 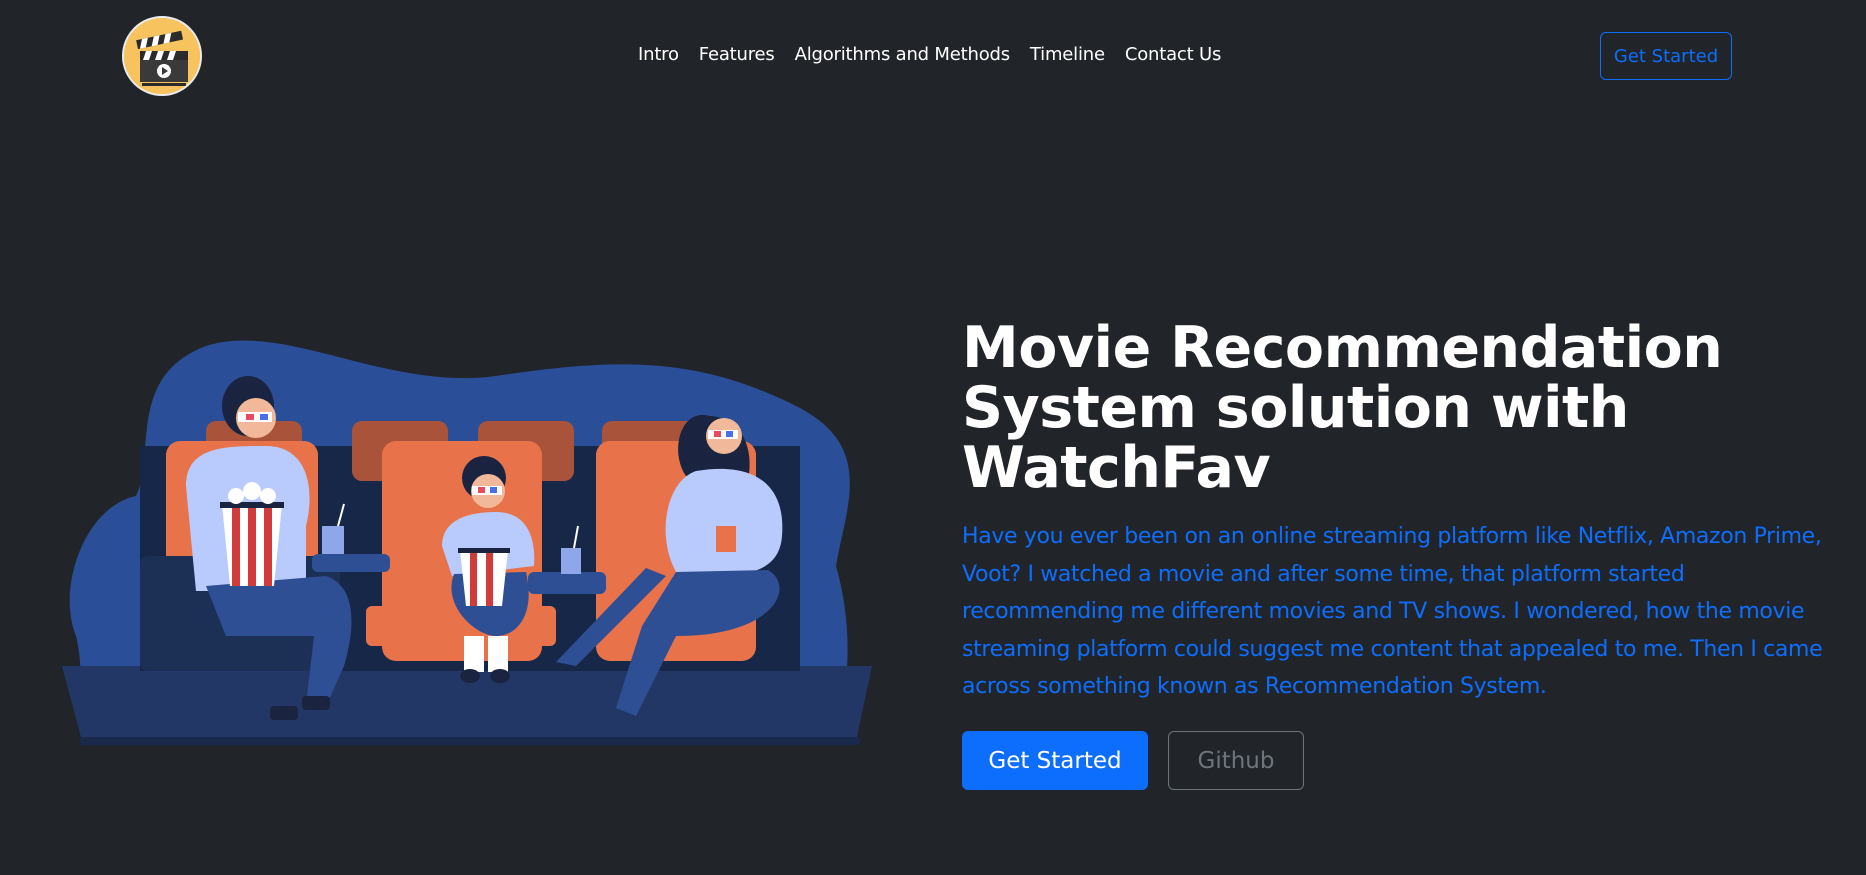 I want to click on brand-logo, so click(x=162, y=56).